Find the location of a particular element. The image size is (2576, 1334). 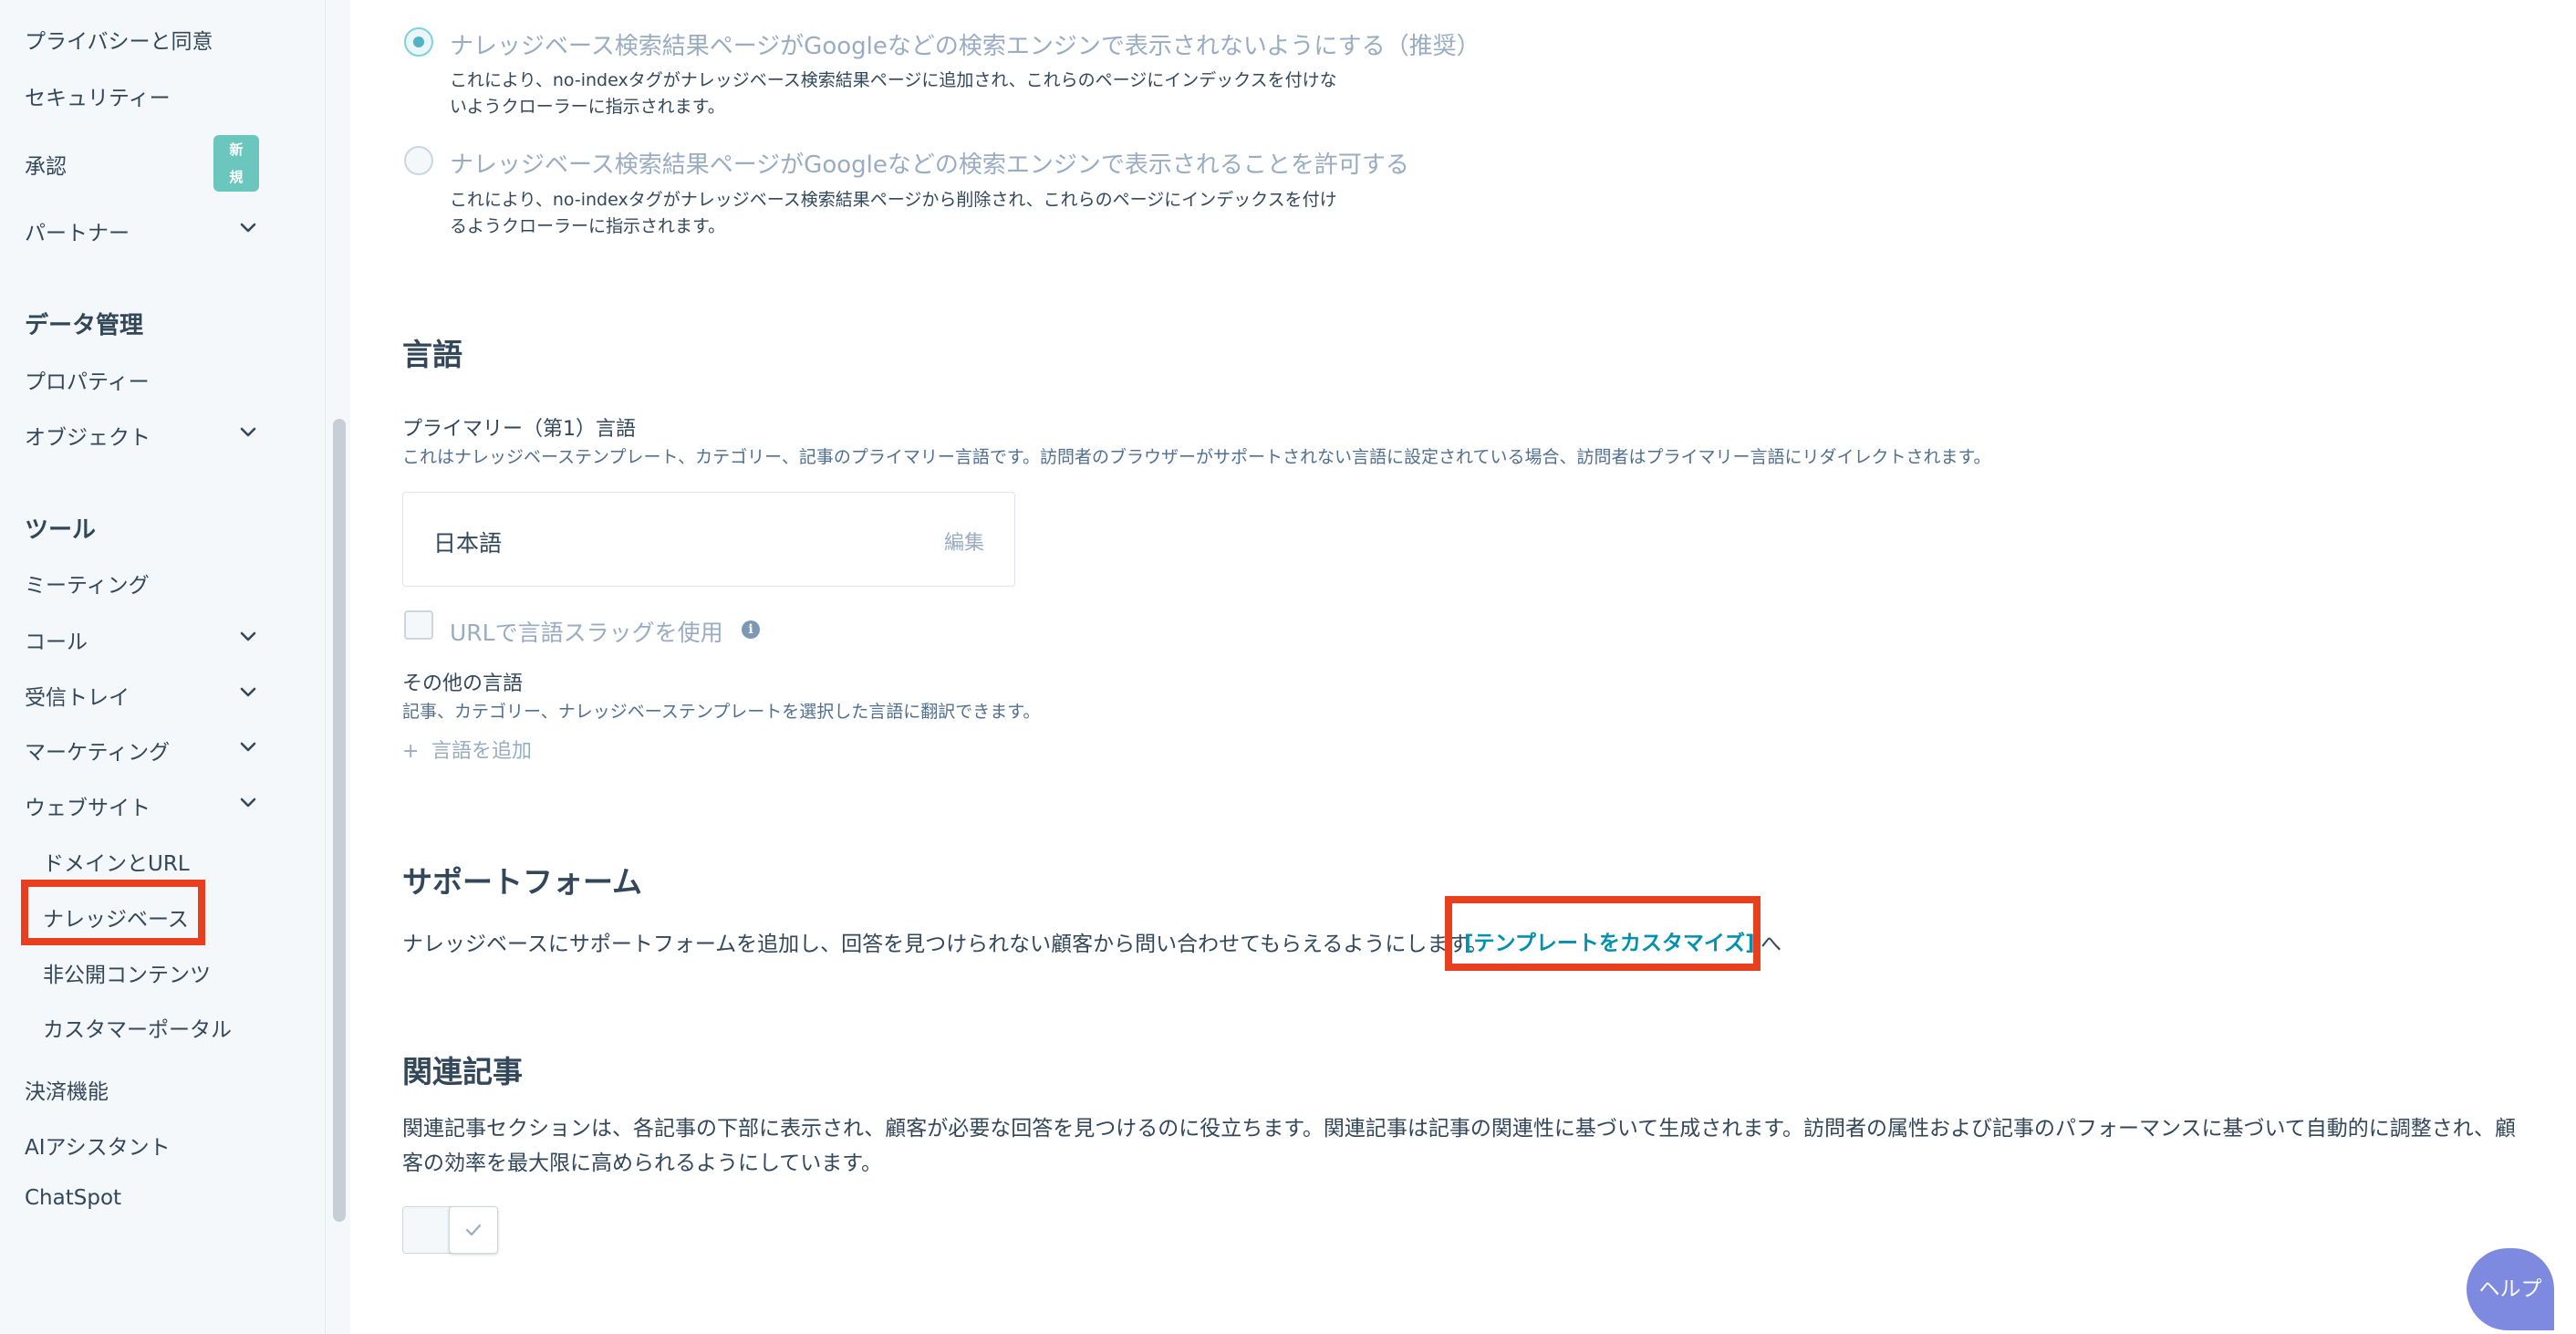

sidebar-item-ai-assistant: AIアシスタント is located at coordinates (98, 1145).